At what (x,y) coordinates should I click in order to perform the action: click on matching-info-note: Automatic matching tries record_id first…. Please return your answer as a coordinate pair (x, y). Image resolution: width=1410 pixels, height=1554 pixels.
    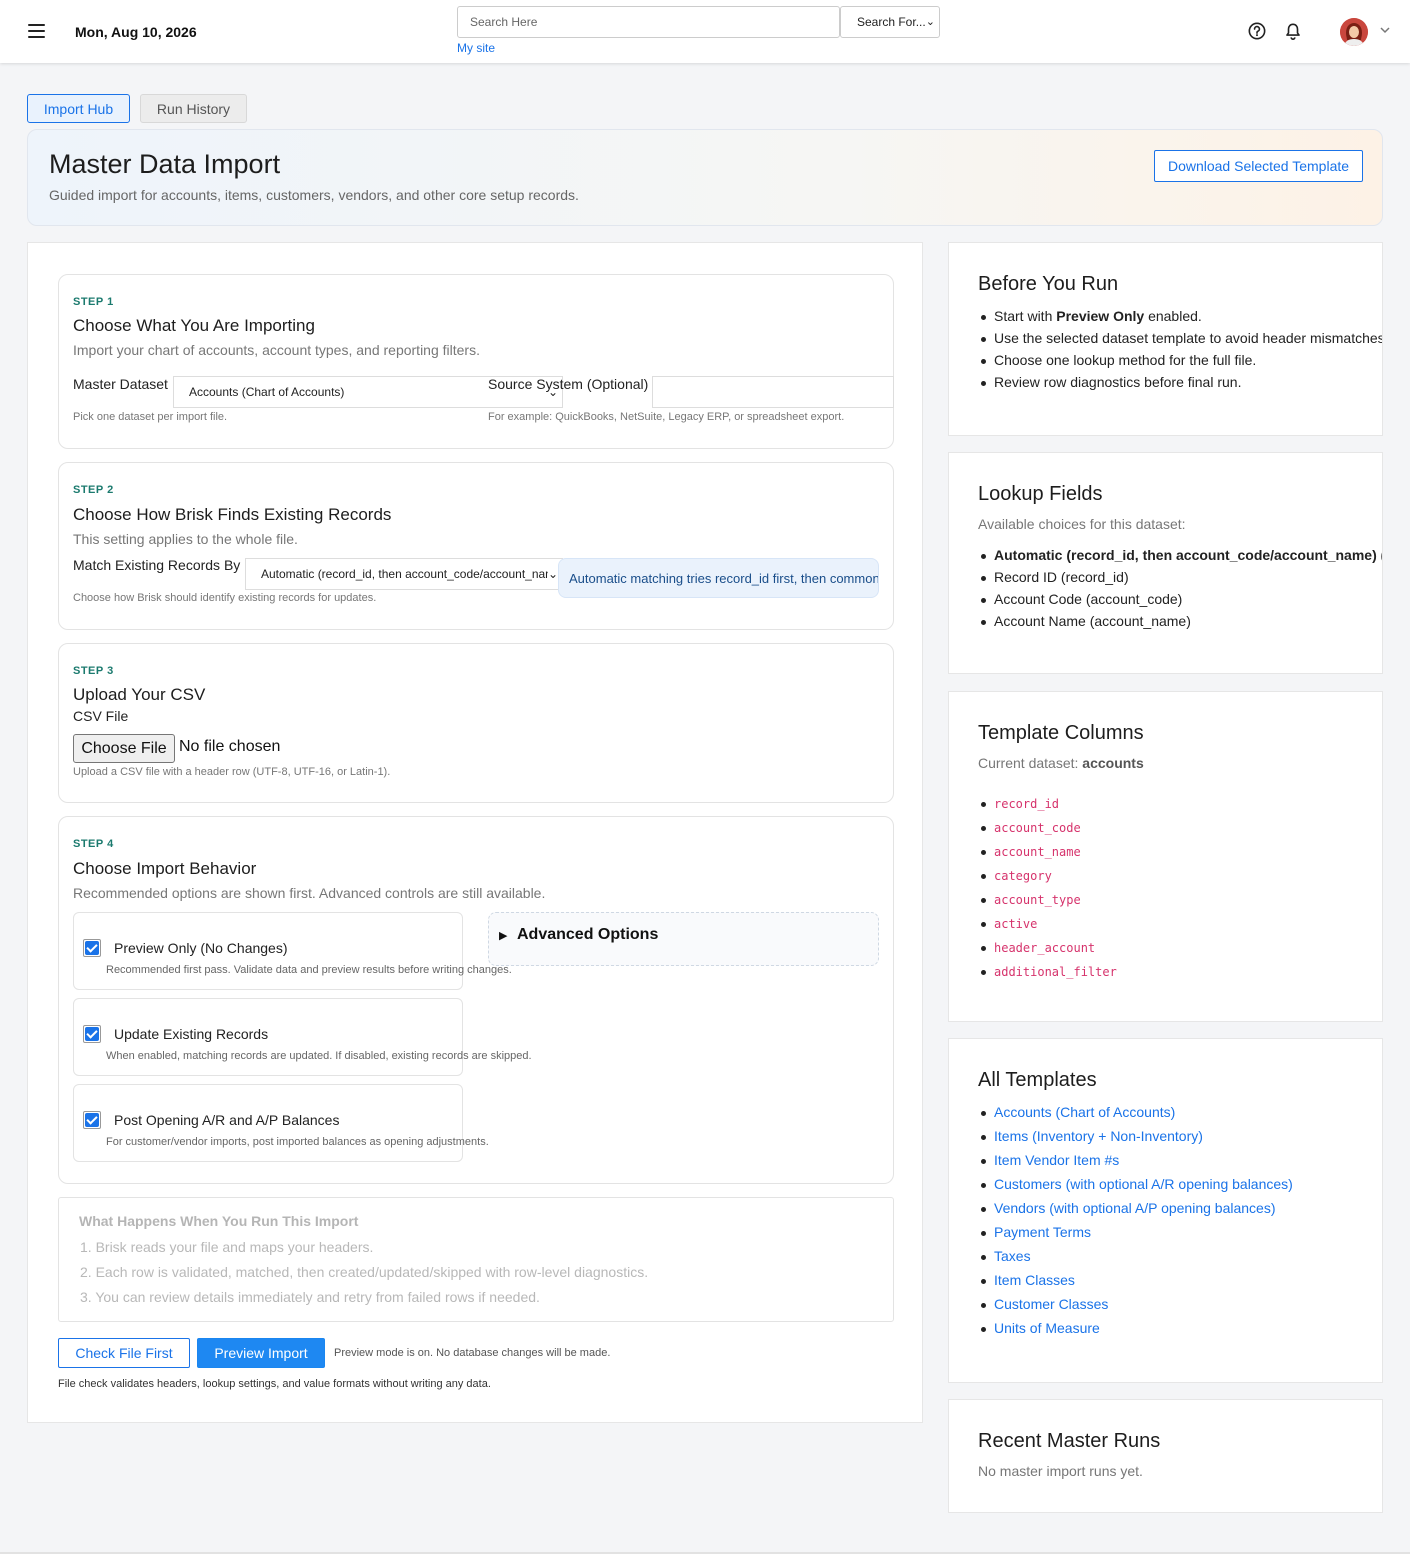
    Looking at the image, I should click on (718, 578).